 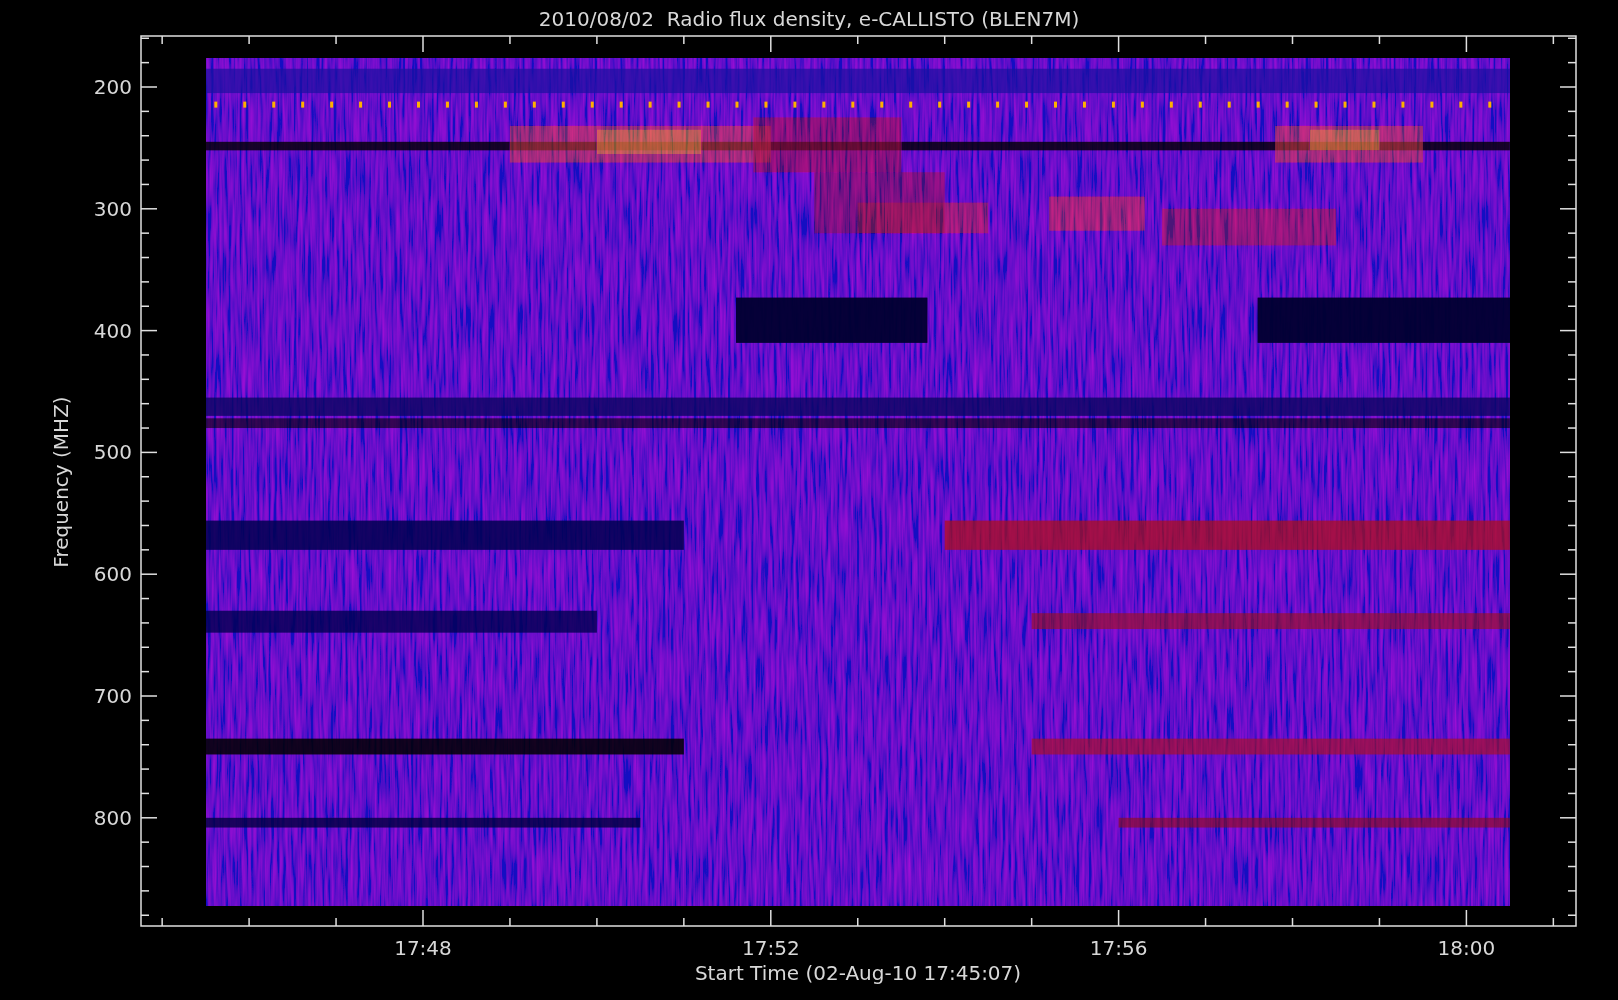 I want to click on y-tick-label: 200, so click(x=112, y=87).